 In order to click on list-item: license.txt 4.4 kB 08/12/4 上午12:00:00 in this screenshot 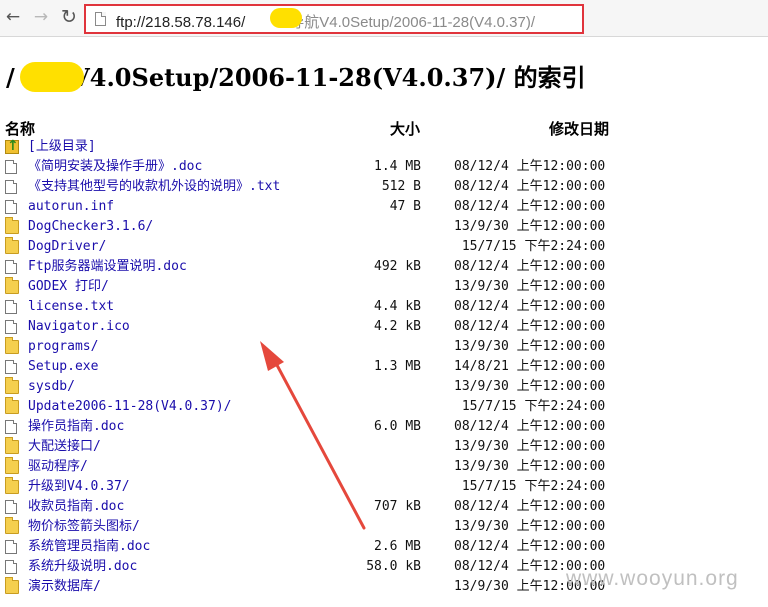, I will do `click(384, 307)`.